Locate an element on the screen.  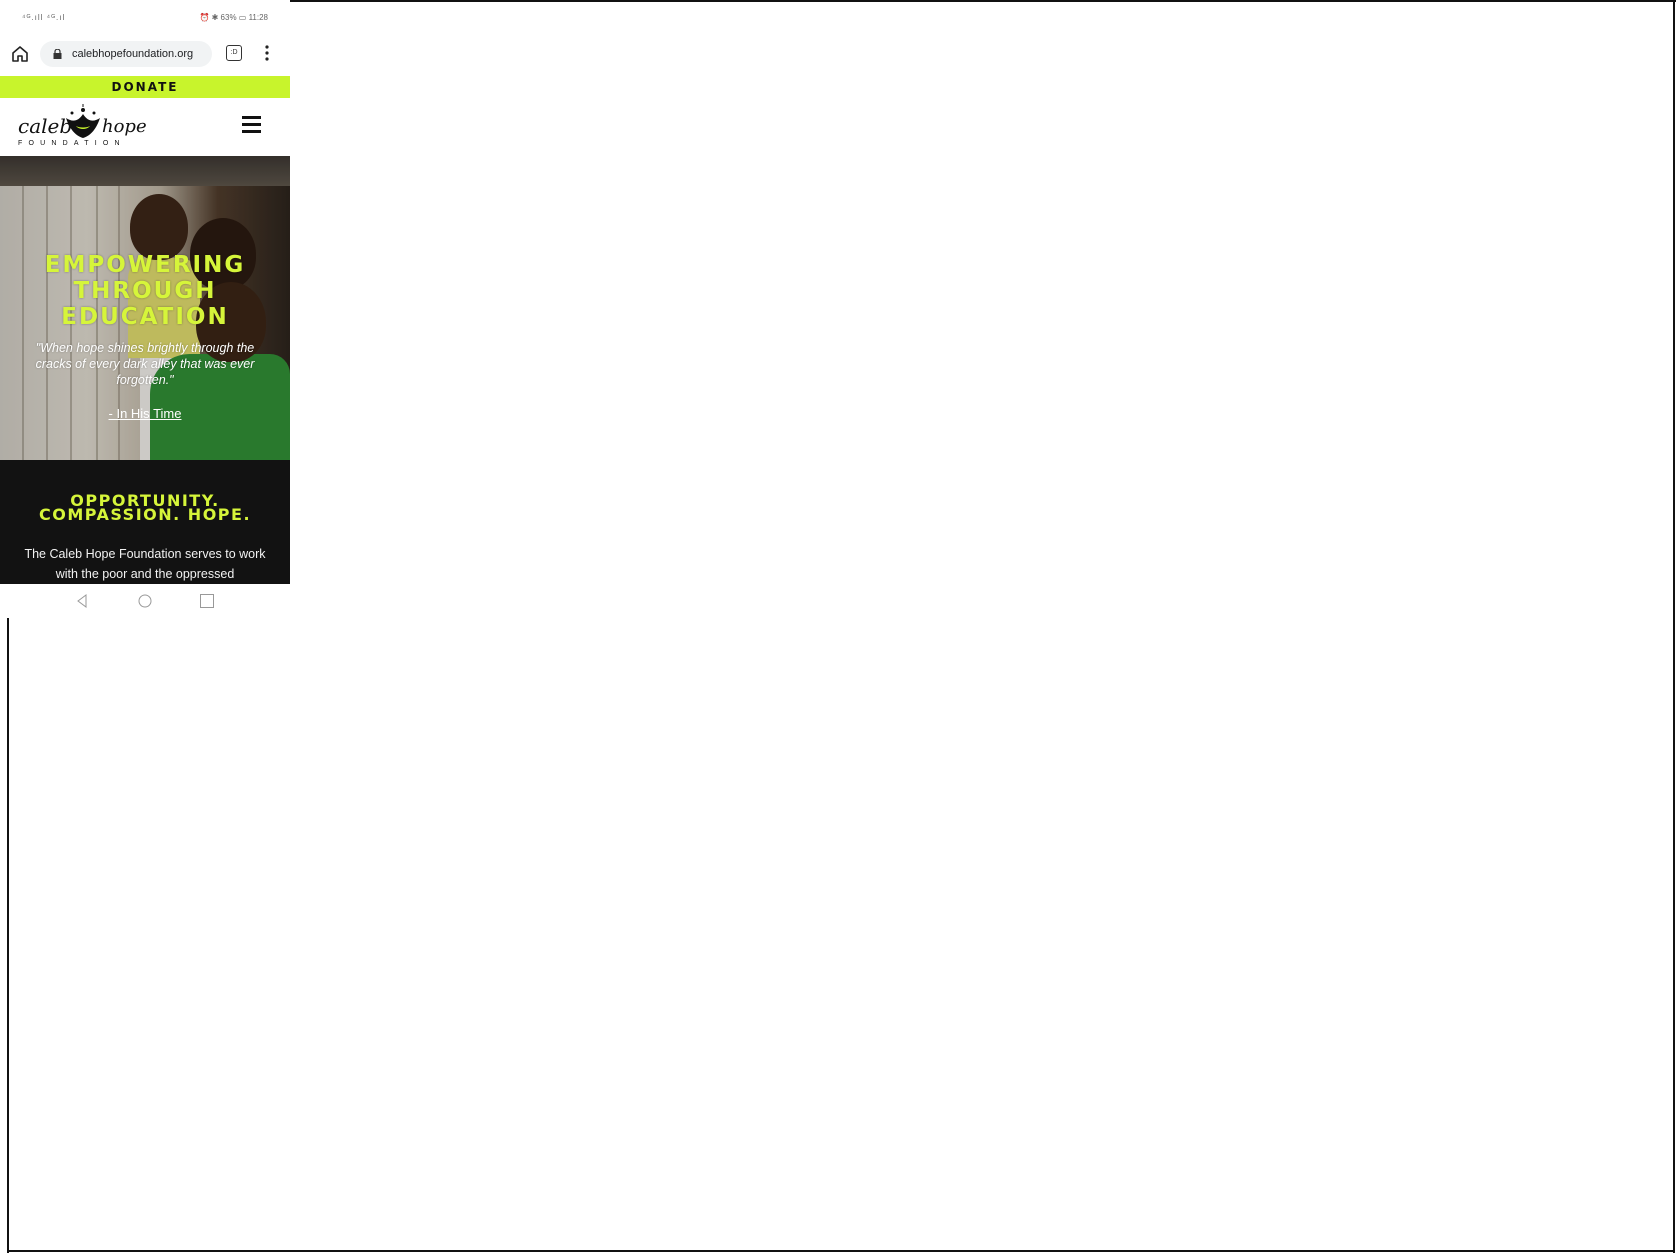
donate-button: DONATE is located at coordinates (145, 87).